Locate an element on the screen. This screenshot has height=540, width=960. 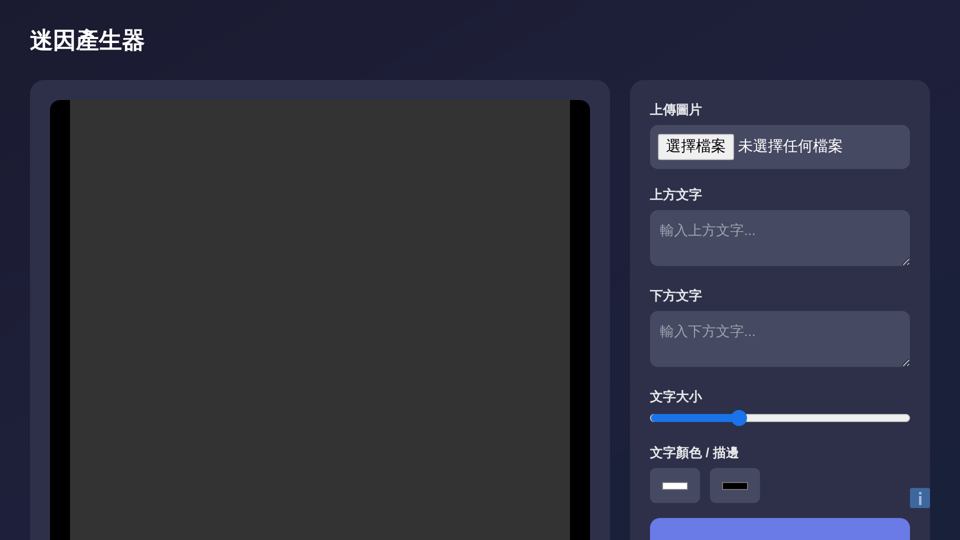
field-label: 文字顏色 / 描邊 is located at coordinates (694, 453).